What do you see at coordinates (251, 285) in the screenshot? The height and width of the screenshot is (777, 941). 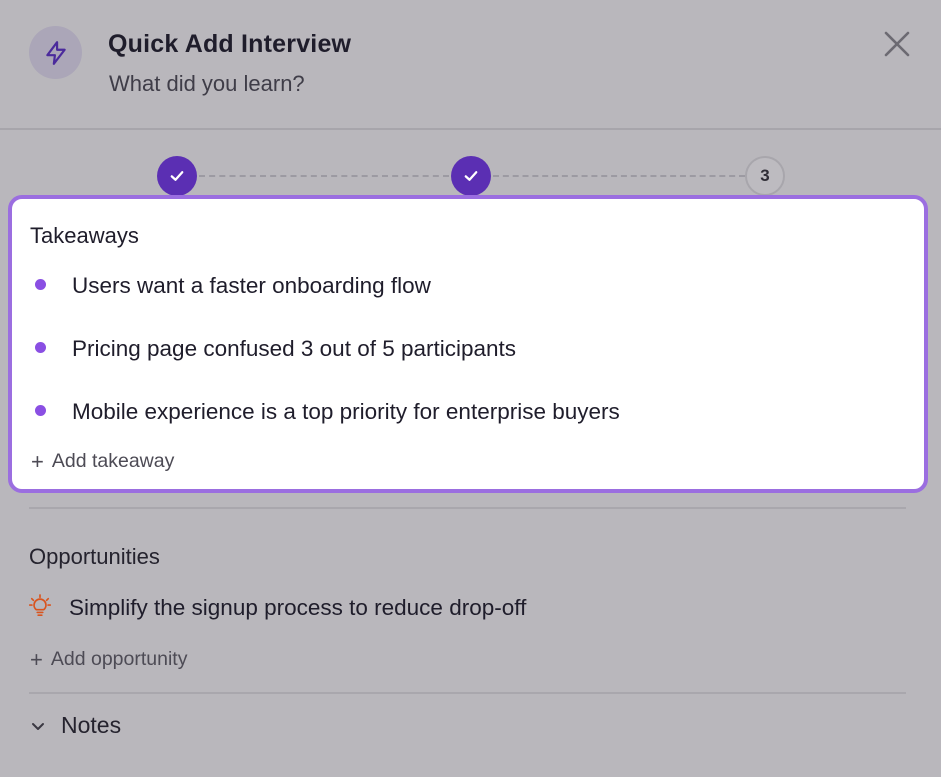 I see `takeaway-text: Users want a faster onboarding flow` at bounding box center [251, 285].